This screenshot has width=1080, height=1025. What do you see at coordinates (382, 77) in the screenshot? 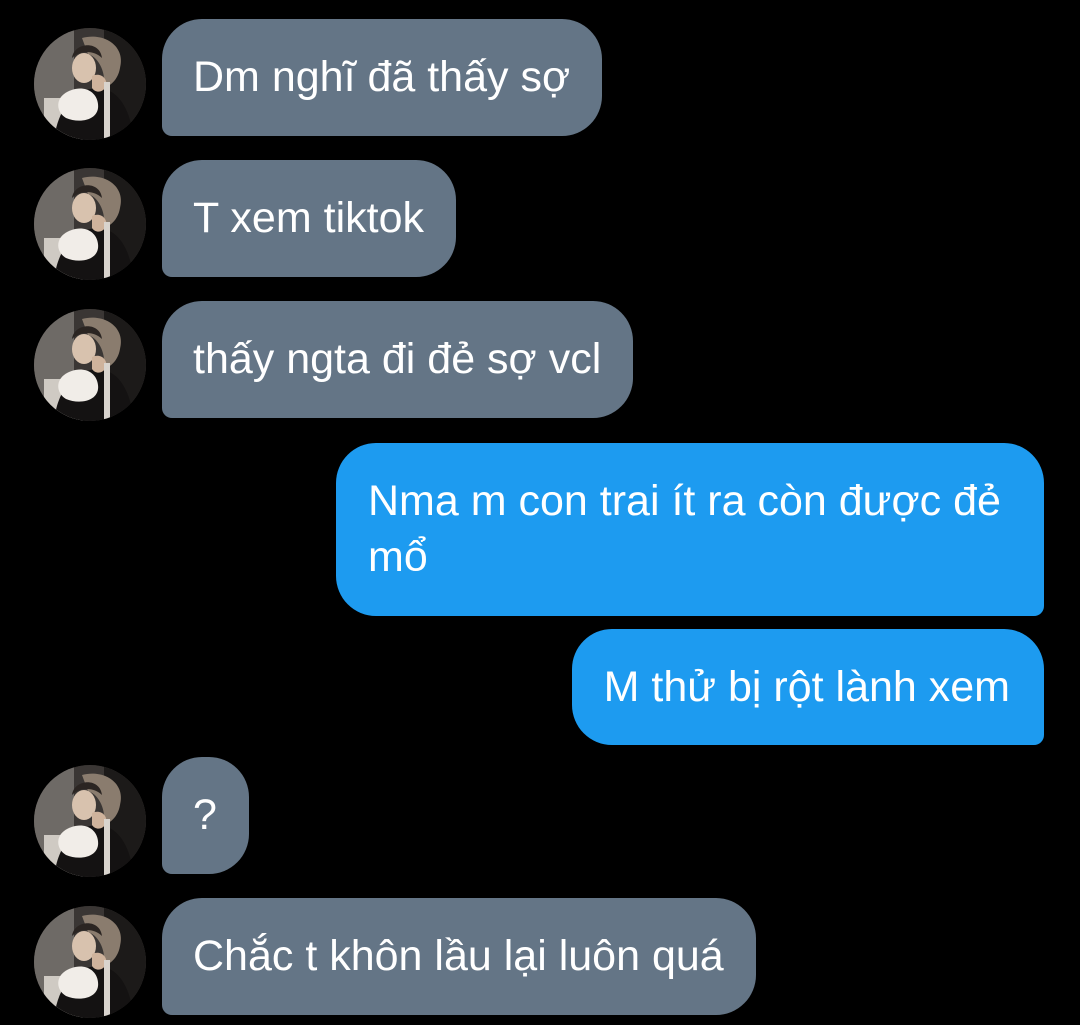
I see `incoming-message: Dm nghĩ đã thấy sợ` at bounding box center [382, 77].